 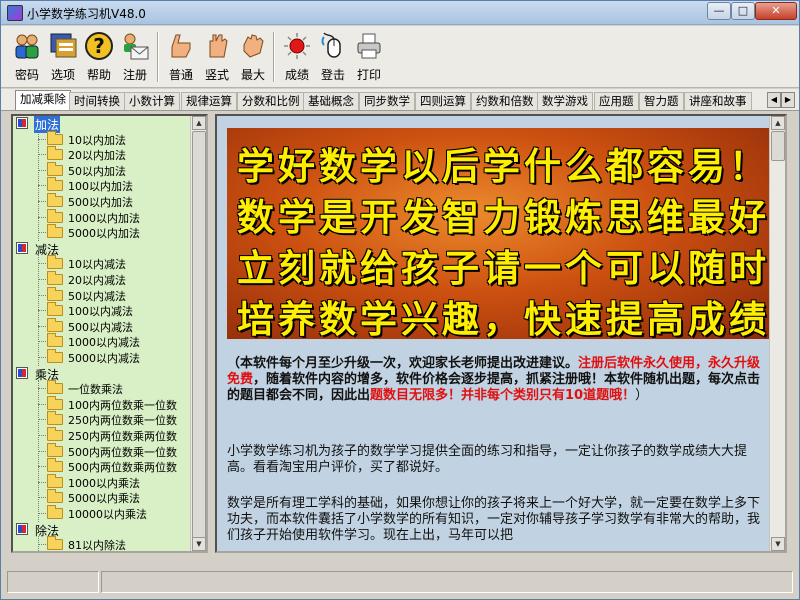 What do you see at coordinates (743, 11) in the screenshot?
I see `maximize-button: □` at bounding box center [743, 11].